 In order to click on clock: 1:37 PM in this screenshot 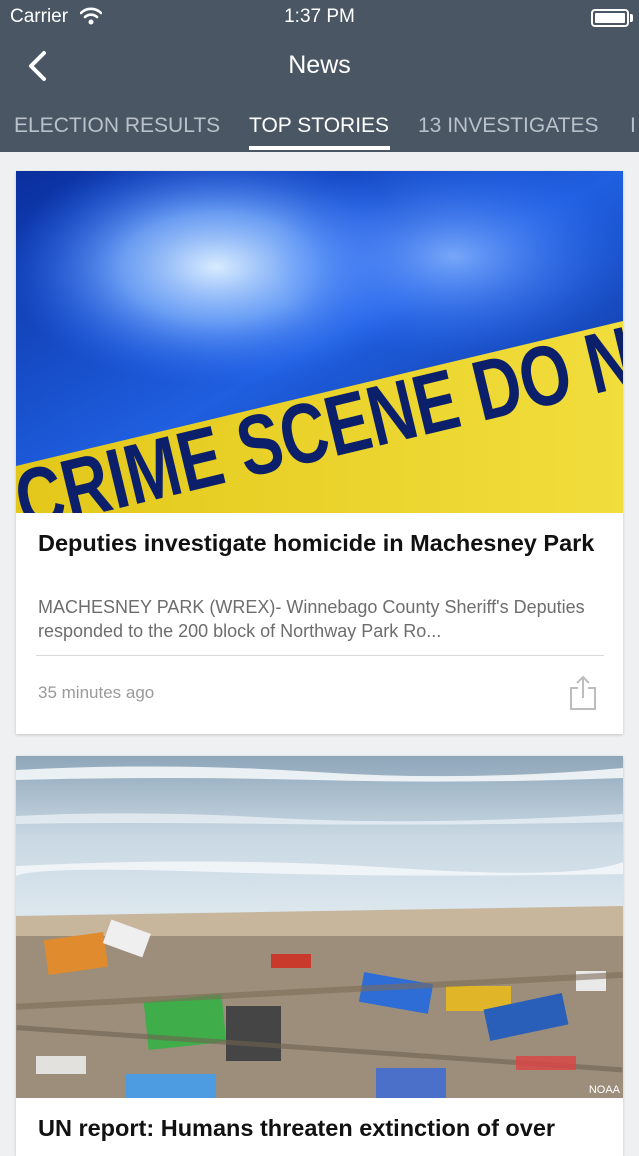, I will do `click(319, 16)`.